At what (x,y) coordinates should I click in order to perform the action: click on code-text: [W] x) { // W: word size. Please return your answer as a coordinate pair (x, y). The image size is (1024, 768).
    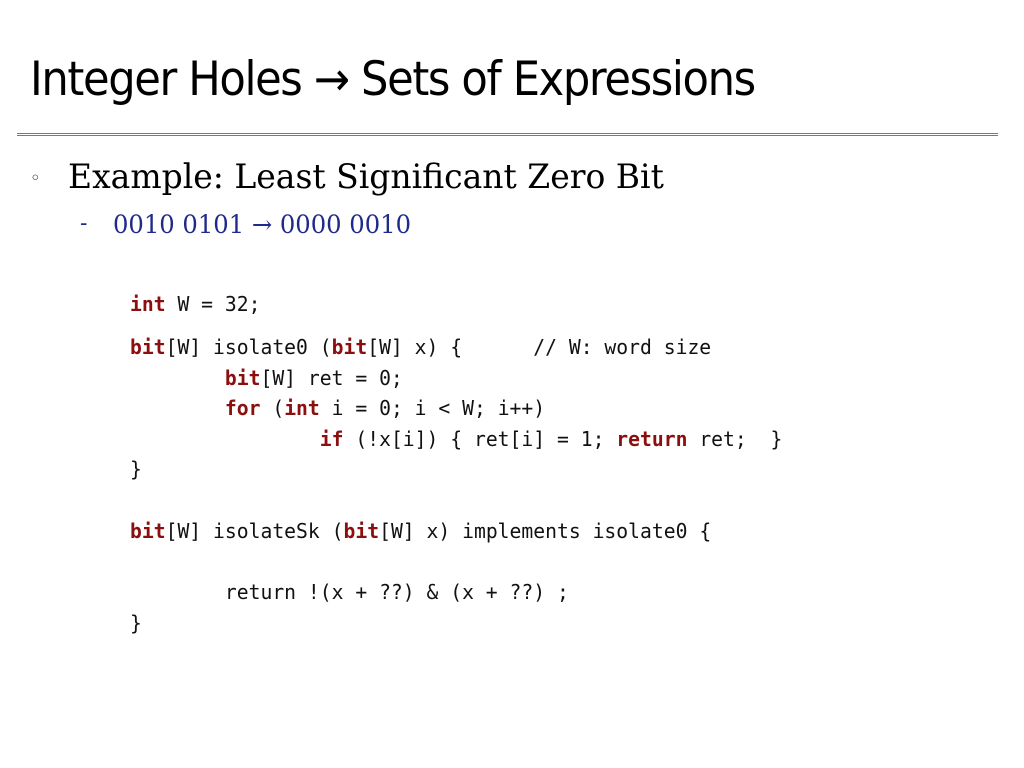
    Looking at the image, I should click on (539, 347).